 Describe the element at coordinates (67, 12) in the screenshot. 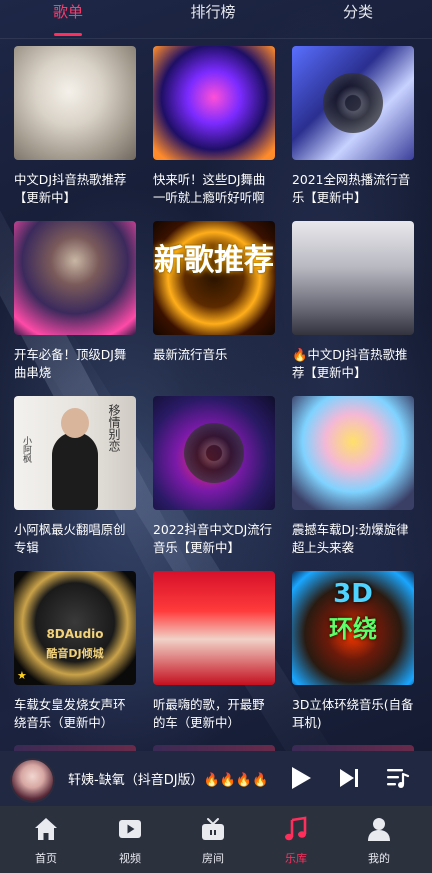

I see `tab-label: 歌单` at that location.